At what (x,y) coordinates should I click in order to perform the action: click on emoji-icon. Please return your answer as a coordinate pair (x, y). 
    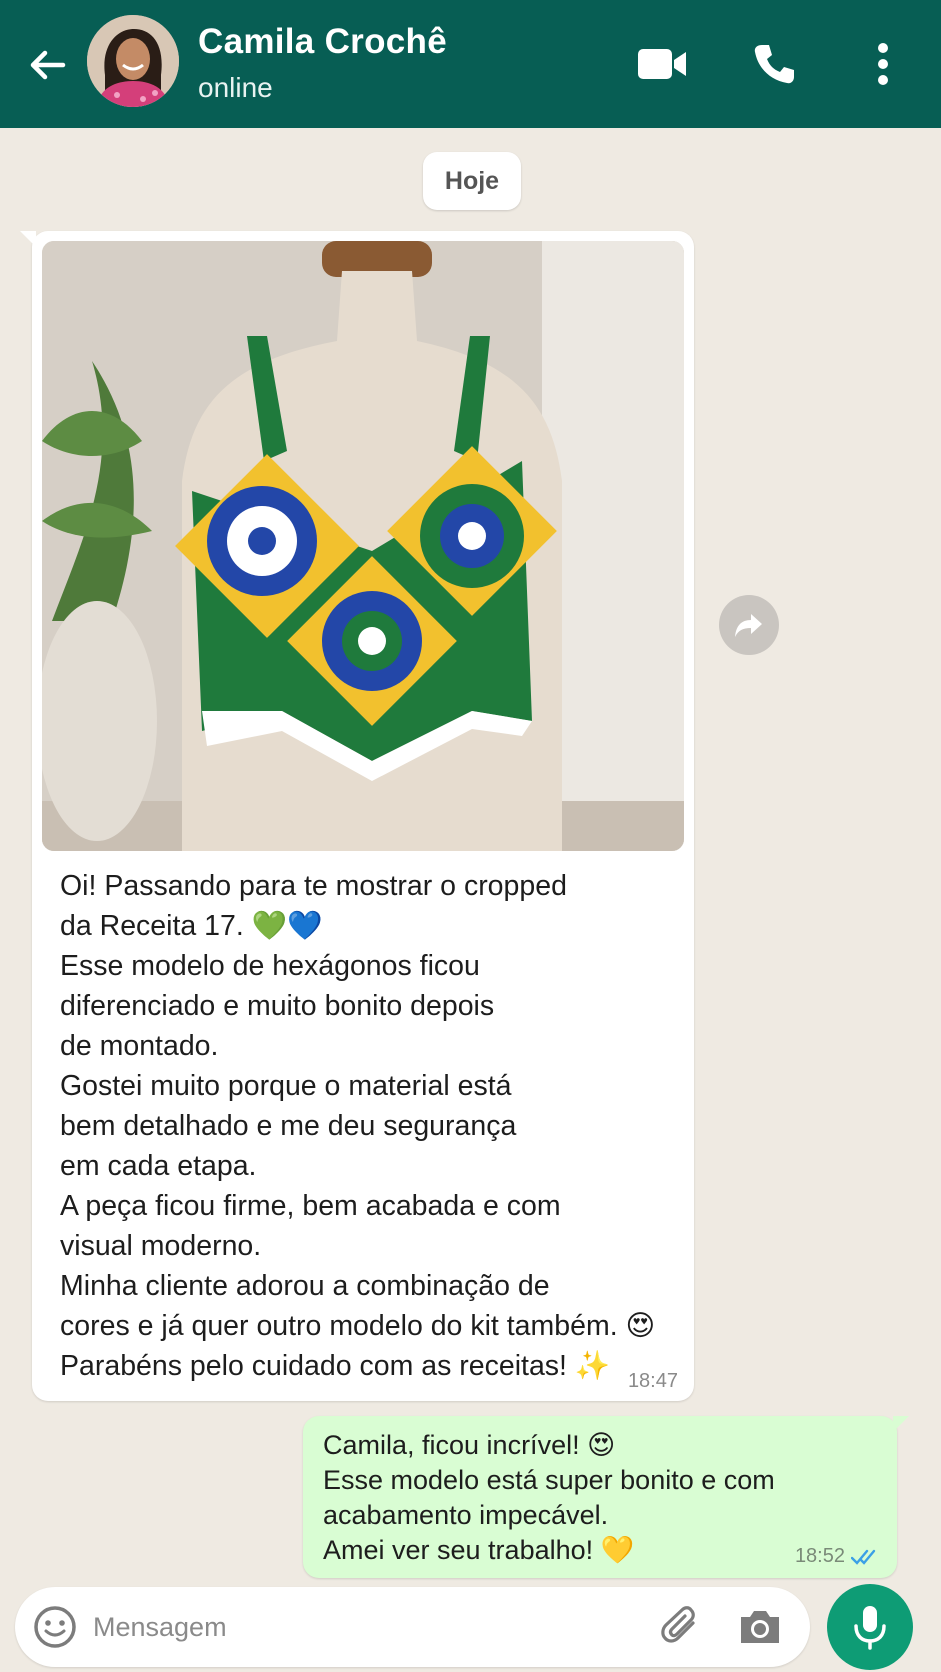
    Looking at the image, I should click on (55, 1627).